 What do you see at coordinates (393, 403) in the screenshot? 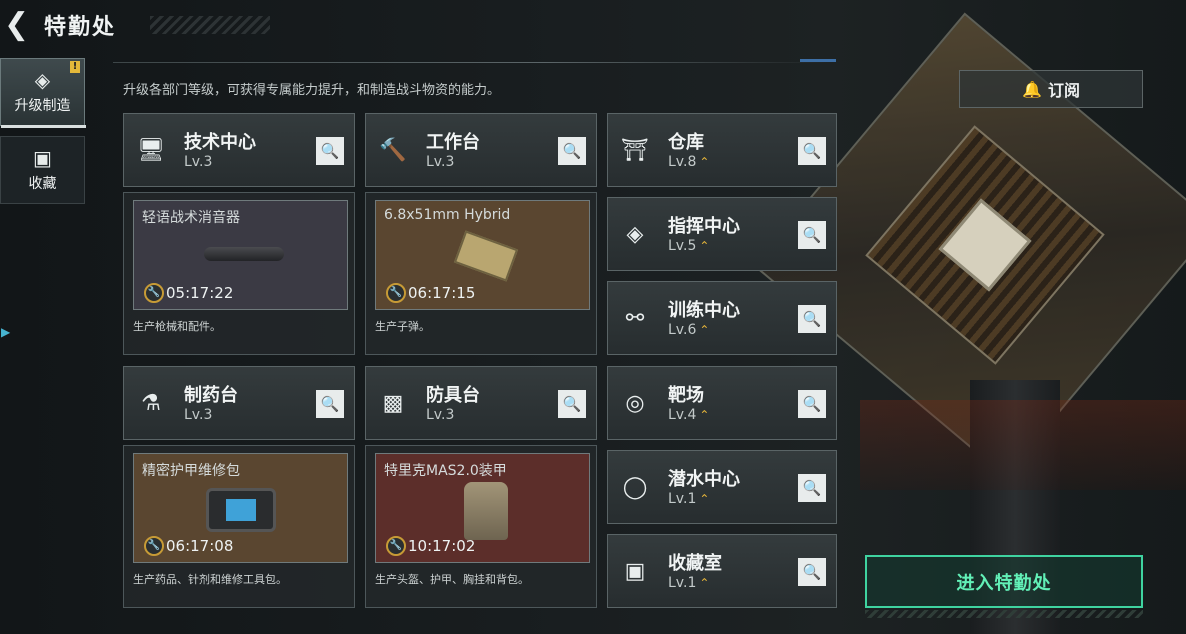
I see `cubes-icon: ▩` at bounding box center [393, 403].